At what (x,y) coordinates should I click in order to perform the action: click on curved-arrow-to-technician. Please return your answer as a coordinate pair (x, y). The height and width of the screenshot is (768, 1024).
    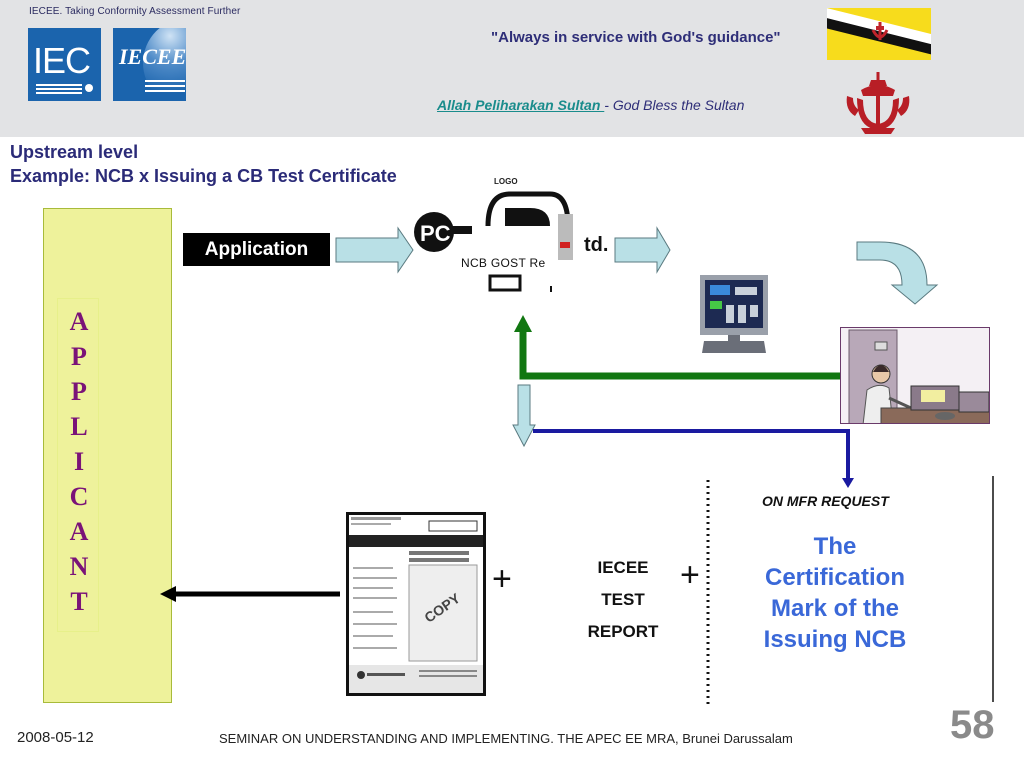
    Looking at the image, I should click on (897, 273).